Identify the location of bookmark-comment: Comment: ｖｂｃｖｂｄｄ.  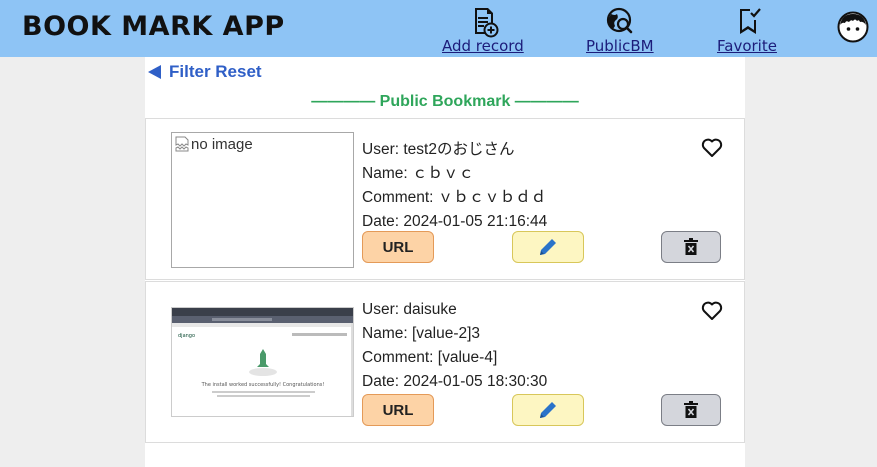
(454, 197).